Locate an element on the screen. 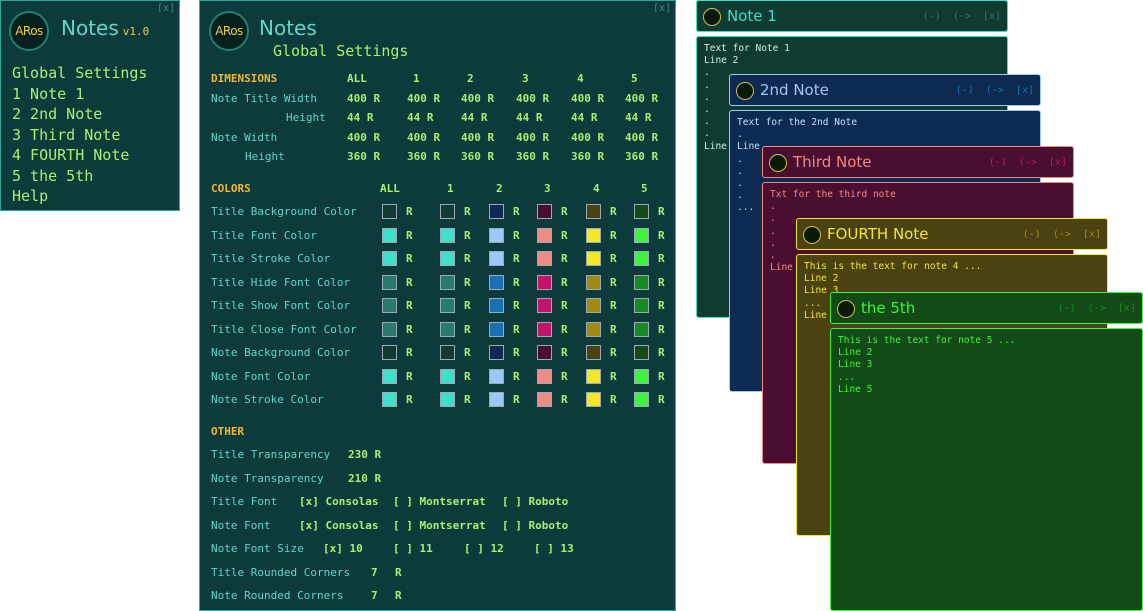 The width and height of the screenshot is (1143, 611). note-rounded-corners-value: 7 is located at coordinates (374, 595).